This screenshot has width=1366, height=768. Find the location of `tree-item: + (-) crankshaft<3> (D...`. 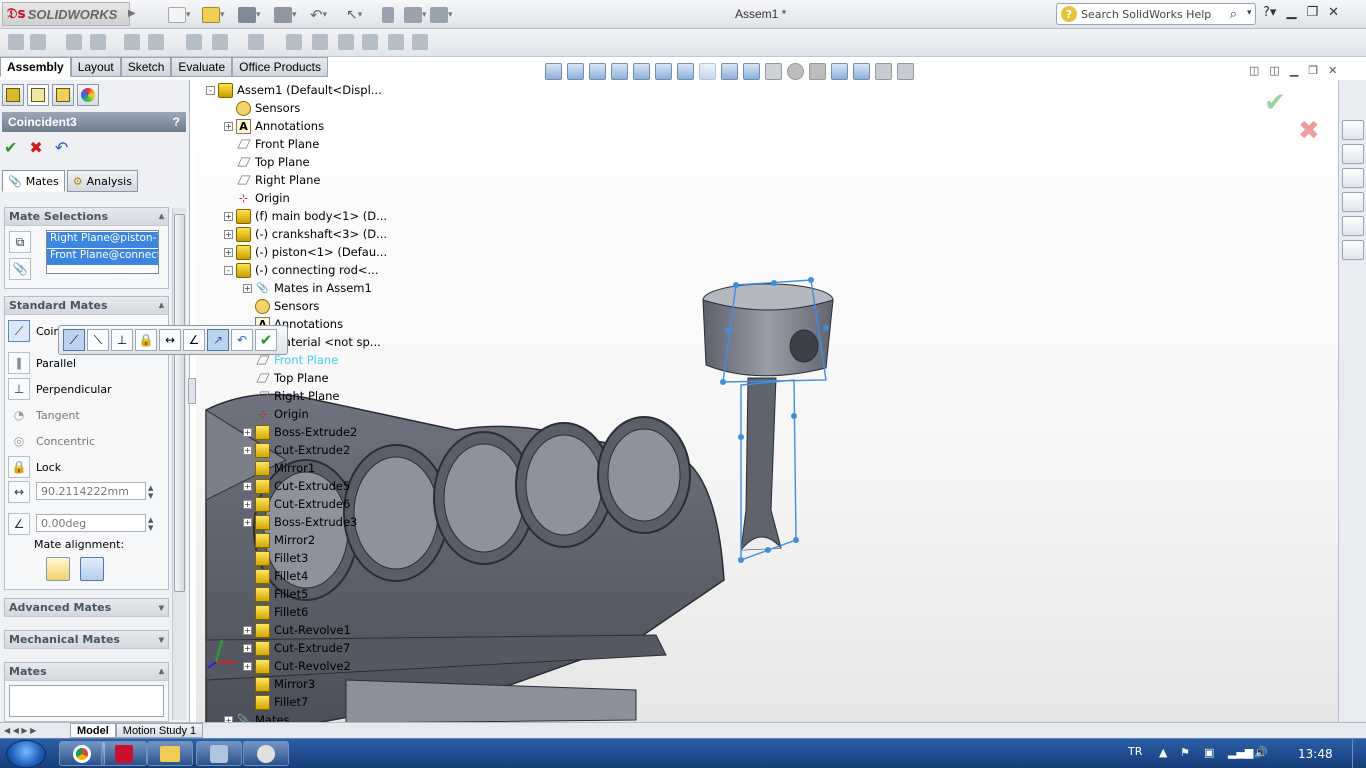

tree-item: + (-) crankshaft<3> (D... is located at coordinates (306, 234).